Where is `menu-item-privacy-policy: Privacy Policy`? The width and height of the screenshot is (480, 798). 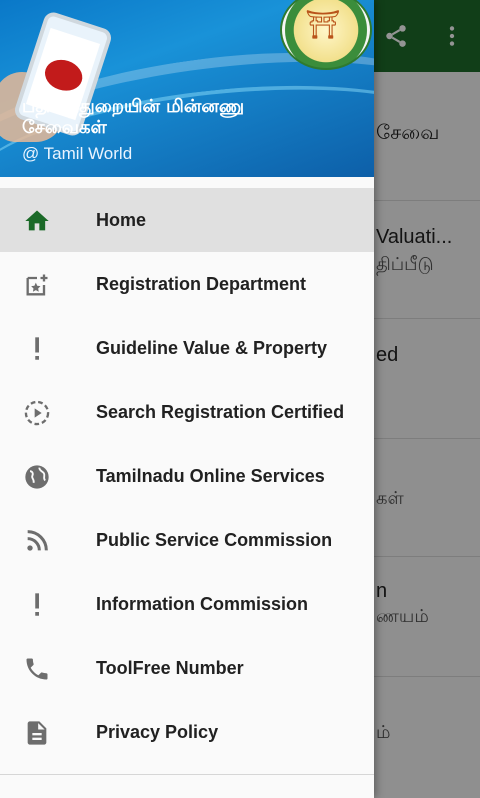
menu-item-privacy-policy: Privacy Policy is located at coordinates (187, 732).